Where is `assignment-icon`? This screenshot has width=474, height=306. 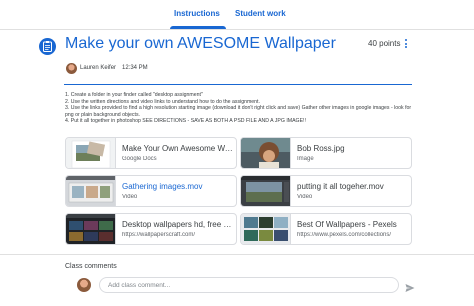 assignment-icon is located at coordinates (47, 46).